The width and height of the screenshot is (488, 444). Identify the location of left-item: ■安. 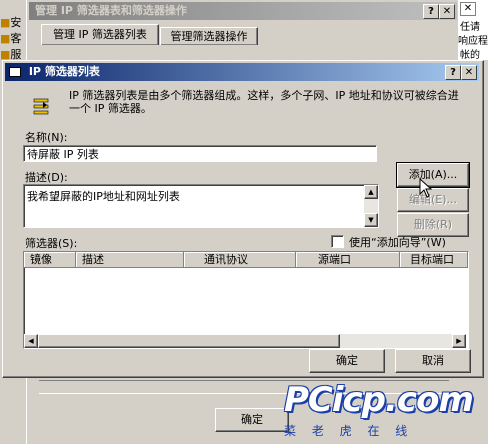
(10, 22).